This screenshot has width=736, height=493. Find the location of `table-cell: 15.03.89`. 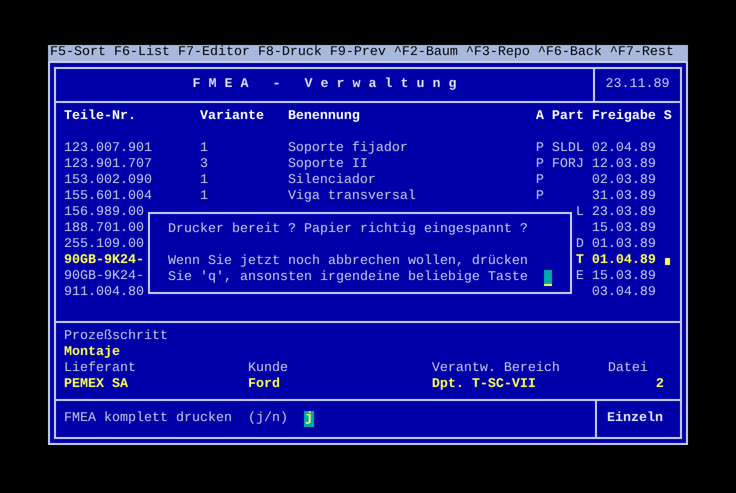

table-cell: 15.03.89 is located at coordinates (624, 276).